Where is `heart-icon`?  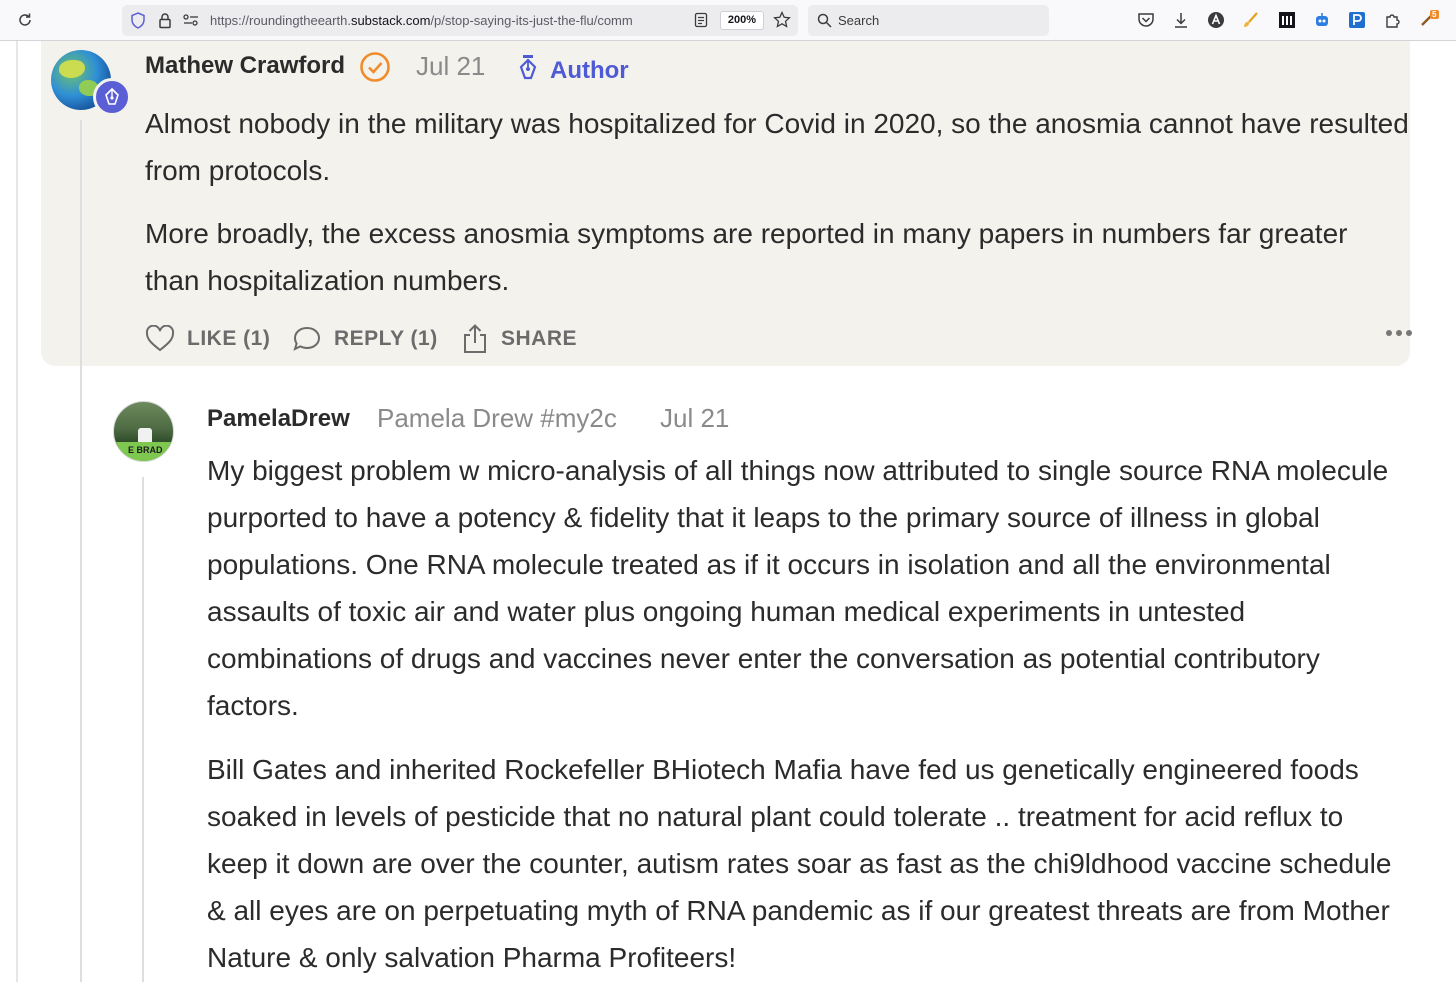
heart-icon is located at coordinates (160, 338).